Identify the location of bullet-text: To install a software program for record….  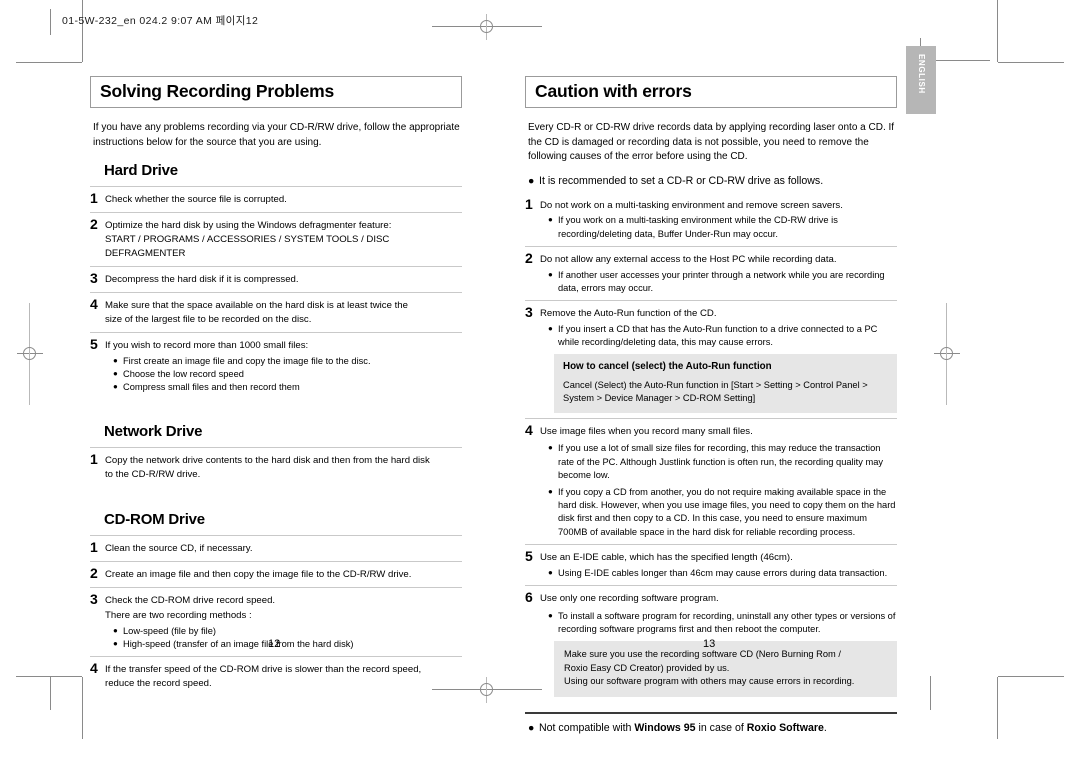
(727, 622).